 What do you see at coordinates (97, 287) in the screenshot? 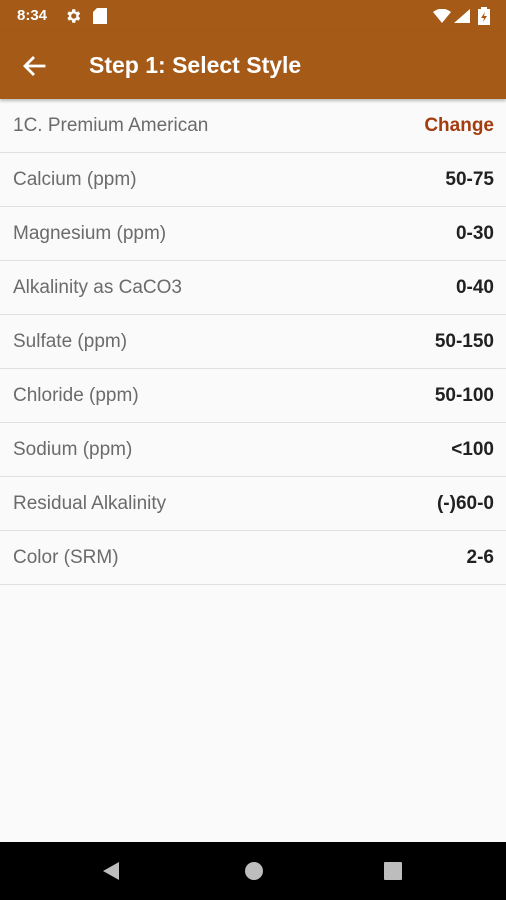
I see `param-label: Alkalinity as CaCO3` at bounding box center [97, 287].